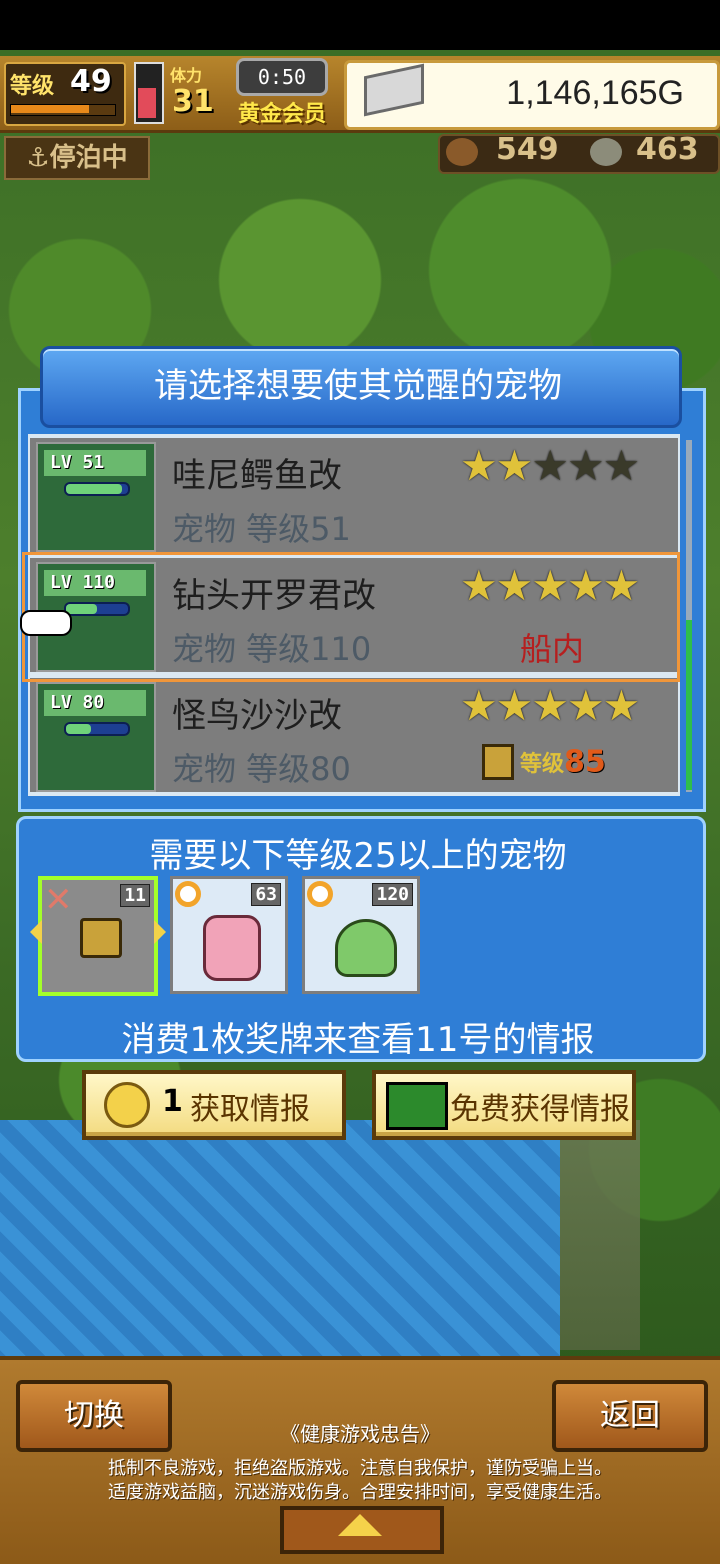 The image size is (720, 1564). What do you see at coordinates (360, 25) in the screenshot?
I see `status-bar` at bounding box center [360, 25].